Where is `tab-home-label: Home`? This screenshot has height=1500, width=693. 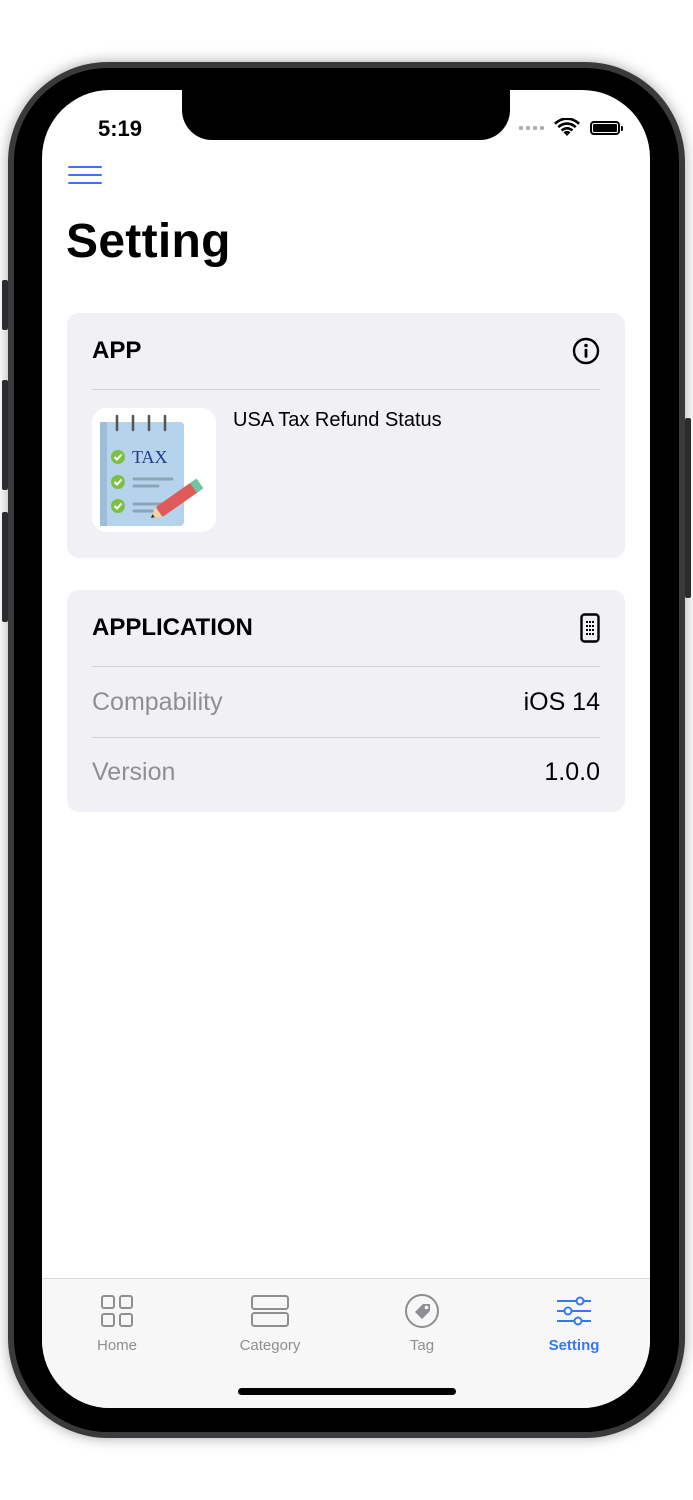
tab-home-label: Home is located at coordinates (116, 1345).